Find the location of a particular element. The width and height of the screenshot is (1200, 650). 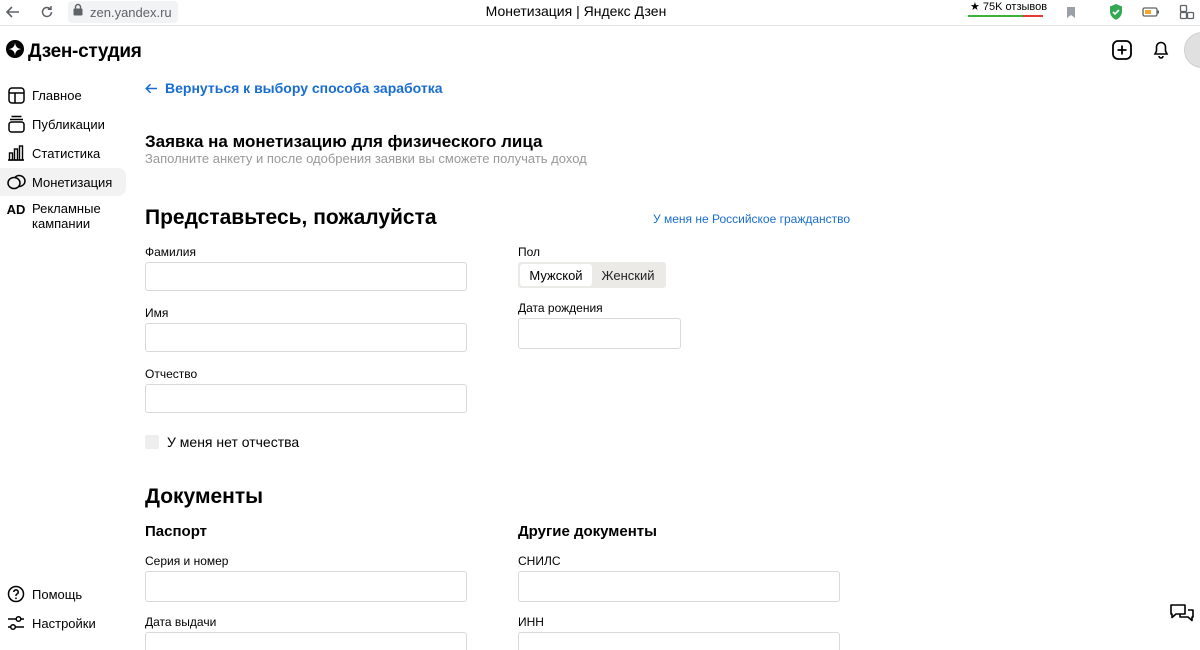

name-input is located at coordinates (306, 337).